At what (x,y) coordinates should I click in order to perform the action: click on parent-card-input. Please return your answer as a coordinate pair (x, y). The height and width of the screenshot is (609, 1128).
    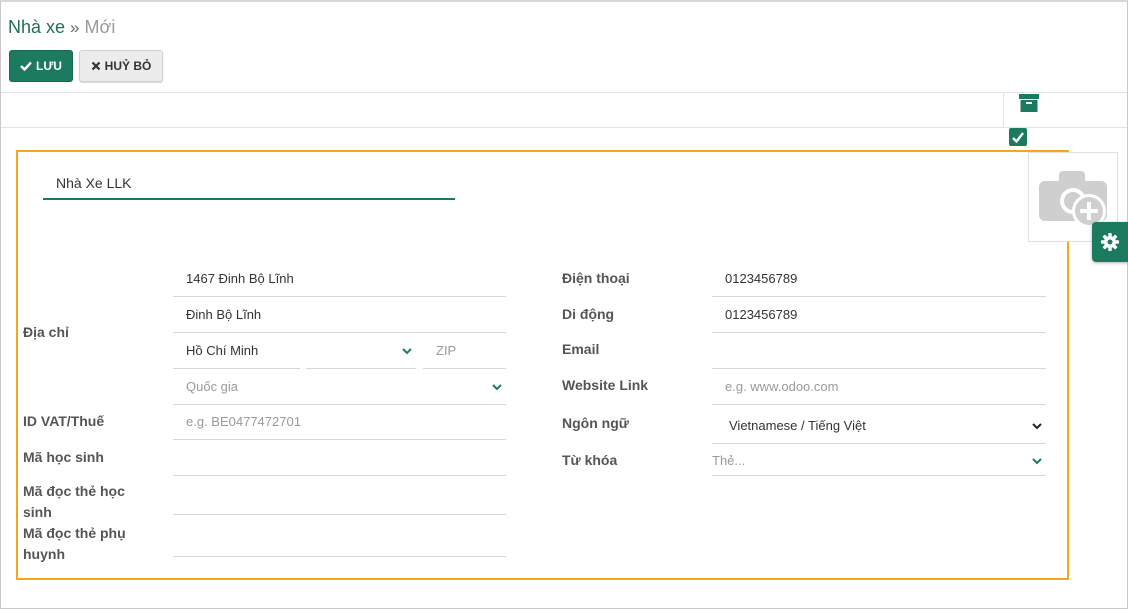
    Looking at the image, I should click on (339, 539).